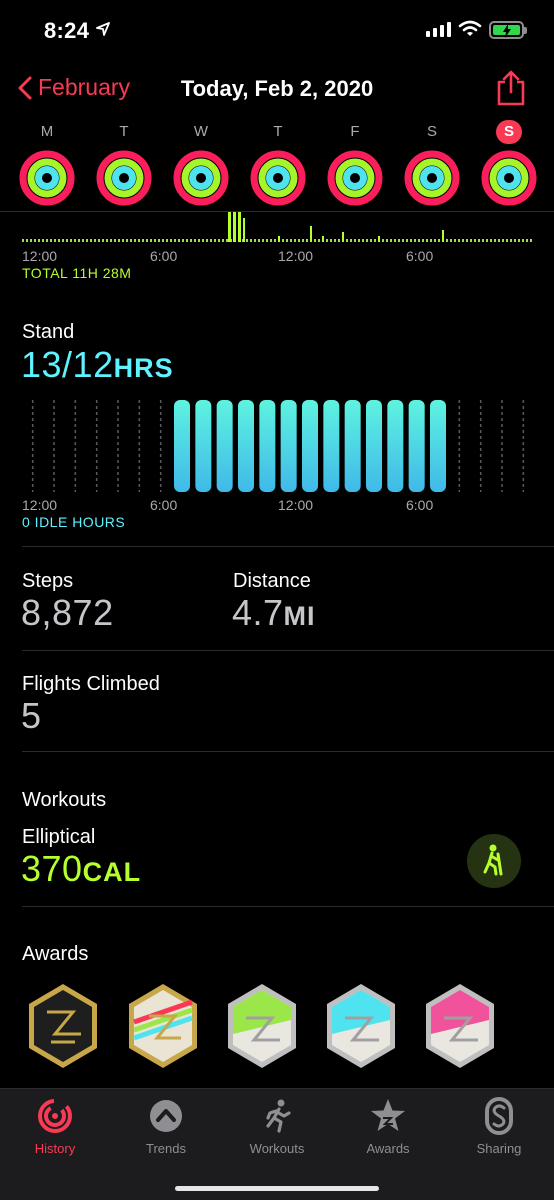 Image resolution: width=554 pixels, height=1200 pixels. I want to click on day-tuesday: T, so click(124, 165).